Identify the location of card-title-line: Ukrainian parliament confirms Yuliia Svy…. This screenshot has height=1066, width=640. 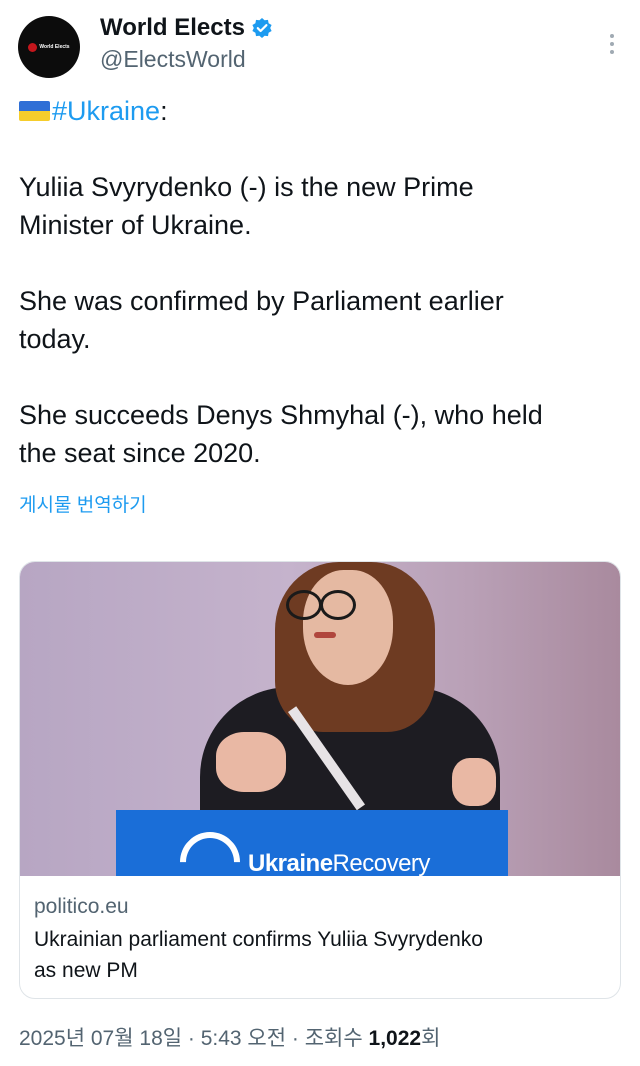
(258, 939).